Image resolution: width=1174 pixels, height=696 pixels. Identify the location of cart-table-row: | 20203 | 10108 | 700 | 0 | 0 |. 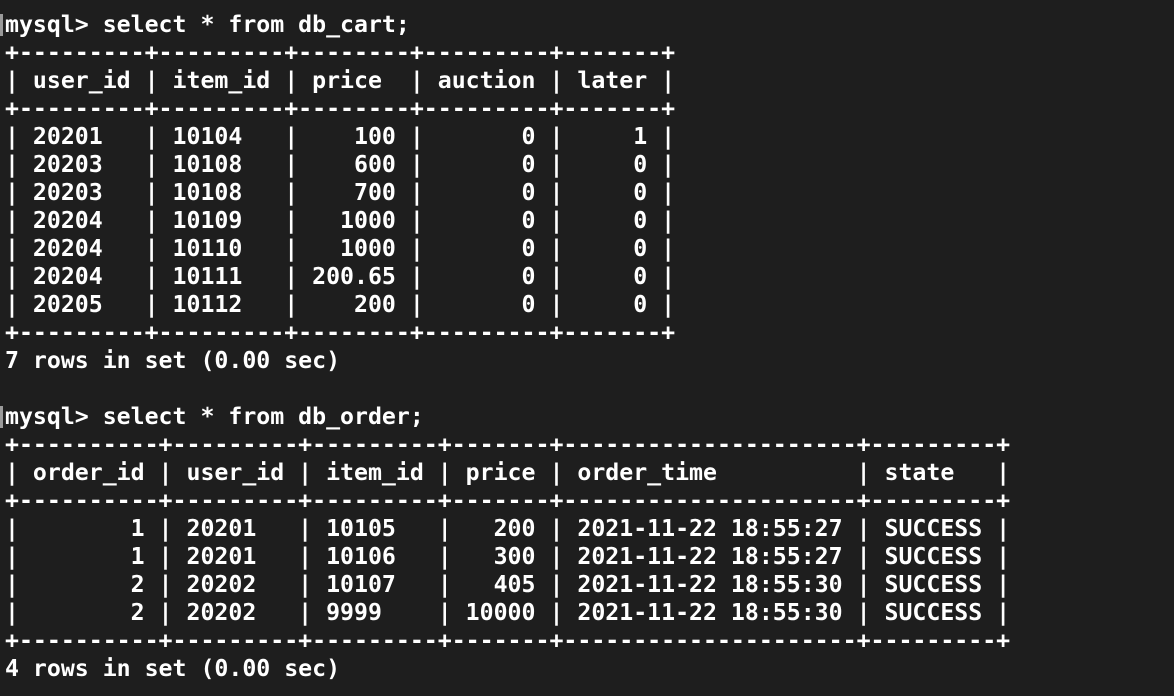
(340, 192).